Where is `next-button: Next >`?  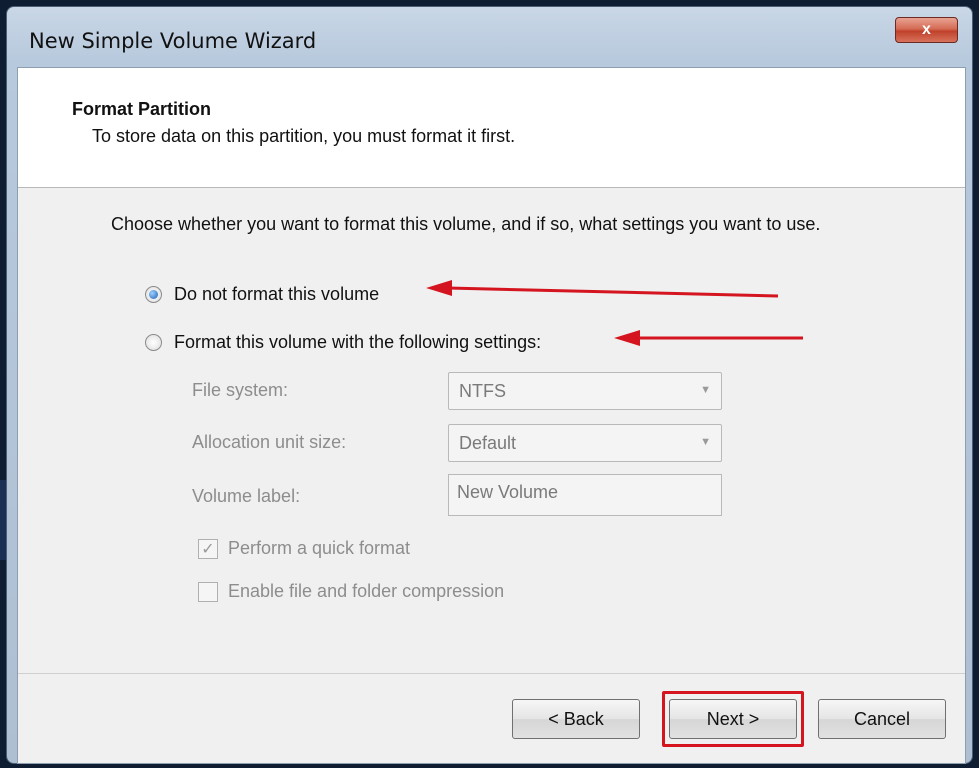 next-button: Next > is located at coordinates (733, 719).